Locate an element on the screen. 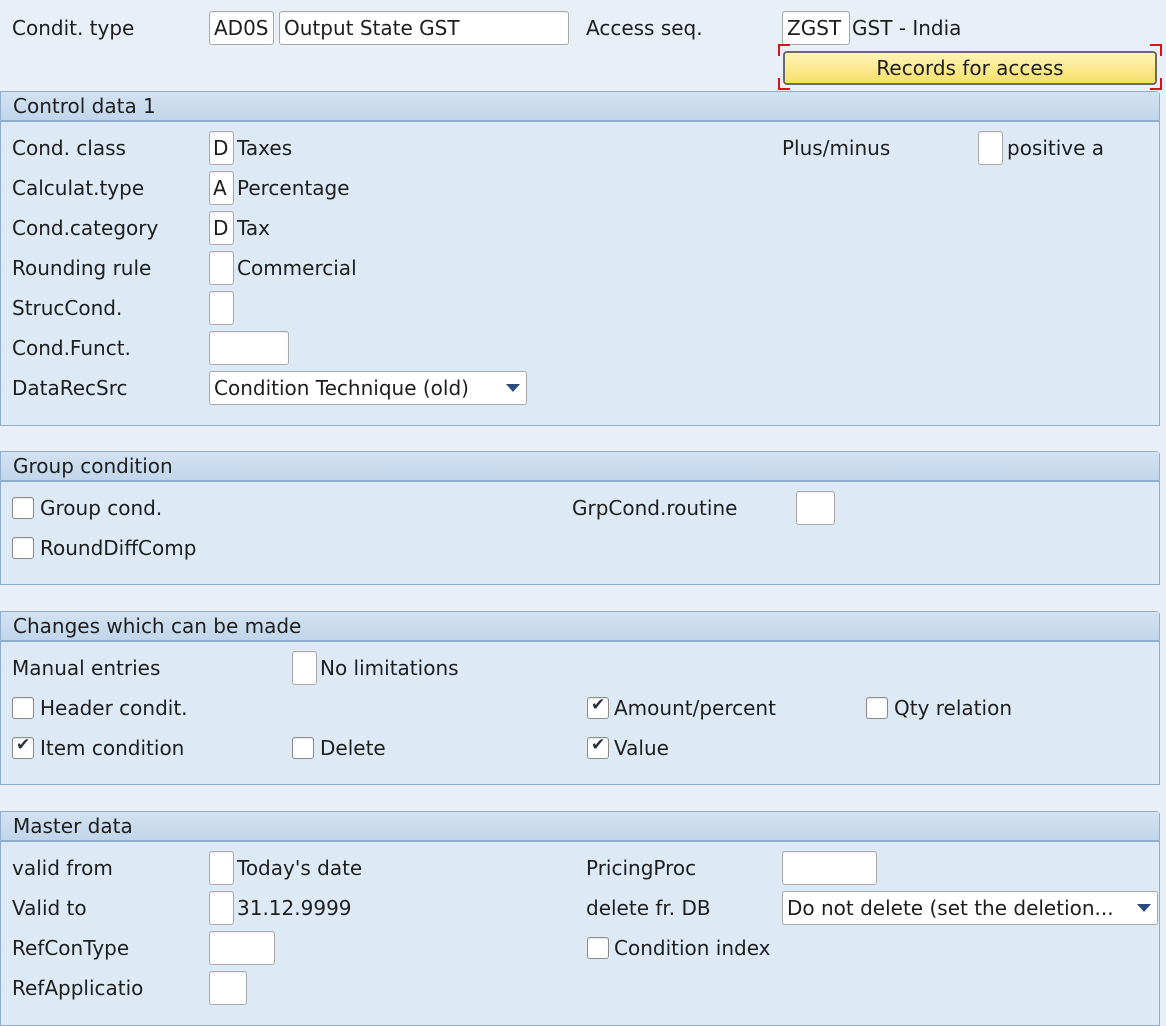 Image resolution: width=1166 pixels, height=1026 pixels. control-data-title: Control data 1 is located at coordinates (580, 107).